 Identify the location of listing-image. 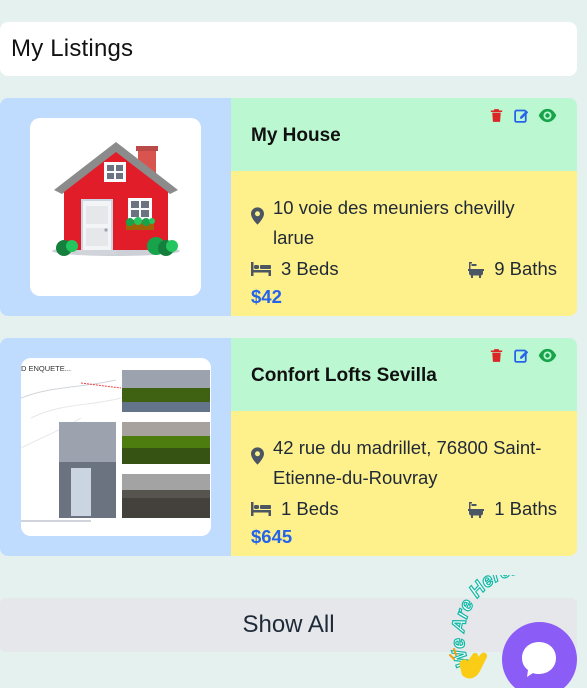
(115, 207).